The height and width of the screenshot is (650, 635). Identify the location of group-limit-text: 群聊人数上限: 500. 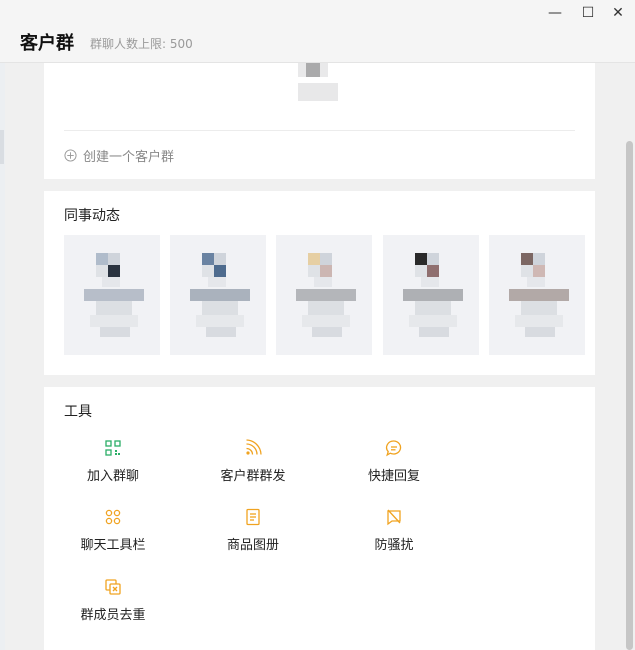
(141, 44).